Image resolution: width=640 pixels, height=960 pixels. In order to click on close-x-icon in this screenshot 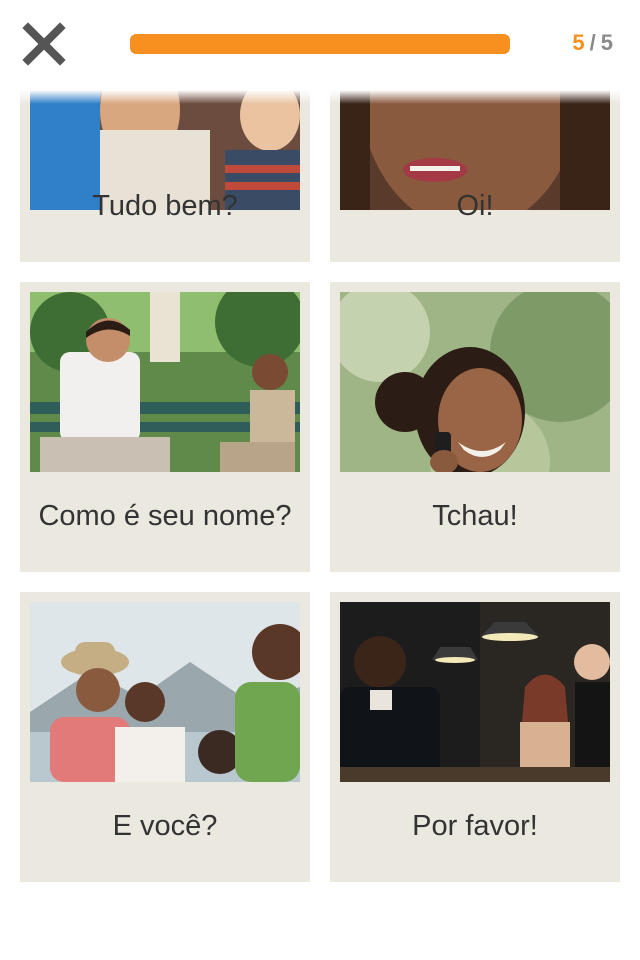, I will do `click(44, 44)`.